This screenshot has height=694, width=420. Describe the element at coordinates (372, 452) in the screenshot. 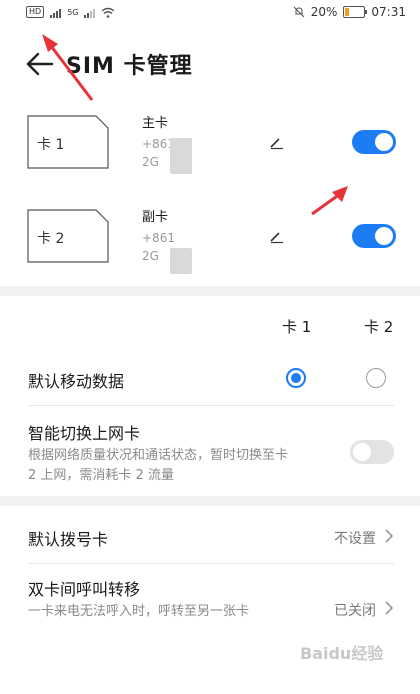

I see `smart-switch-toggle` at that location.